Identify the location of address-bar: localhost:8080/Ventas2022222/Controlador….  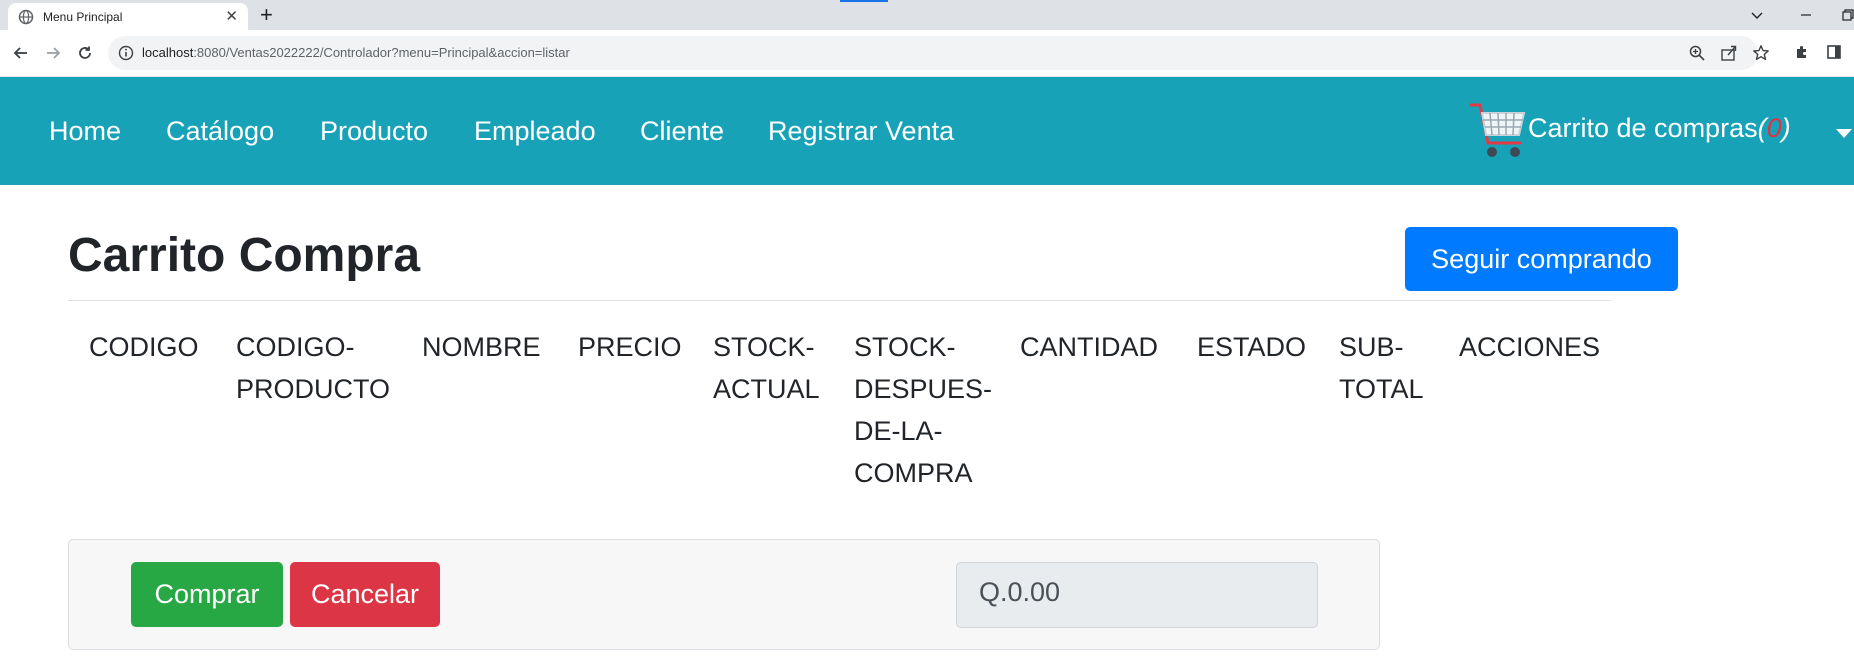
(938, 53).